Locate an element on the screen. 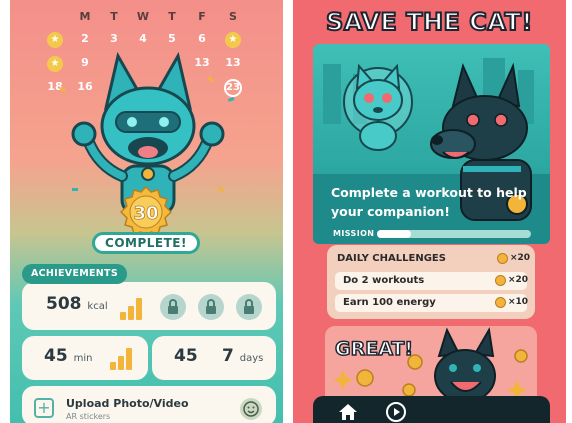 The height and width of the screenshot is (423, 572). challenge-row: Do 2 workouts ×20 is located at coordinates (432, 281).